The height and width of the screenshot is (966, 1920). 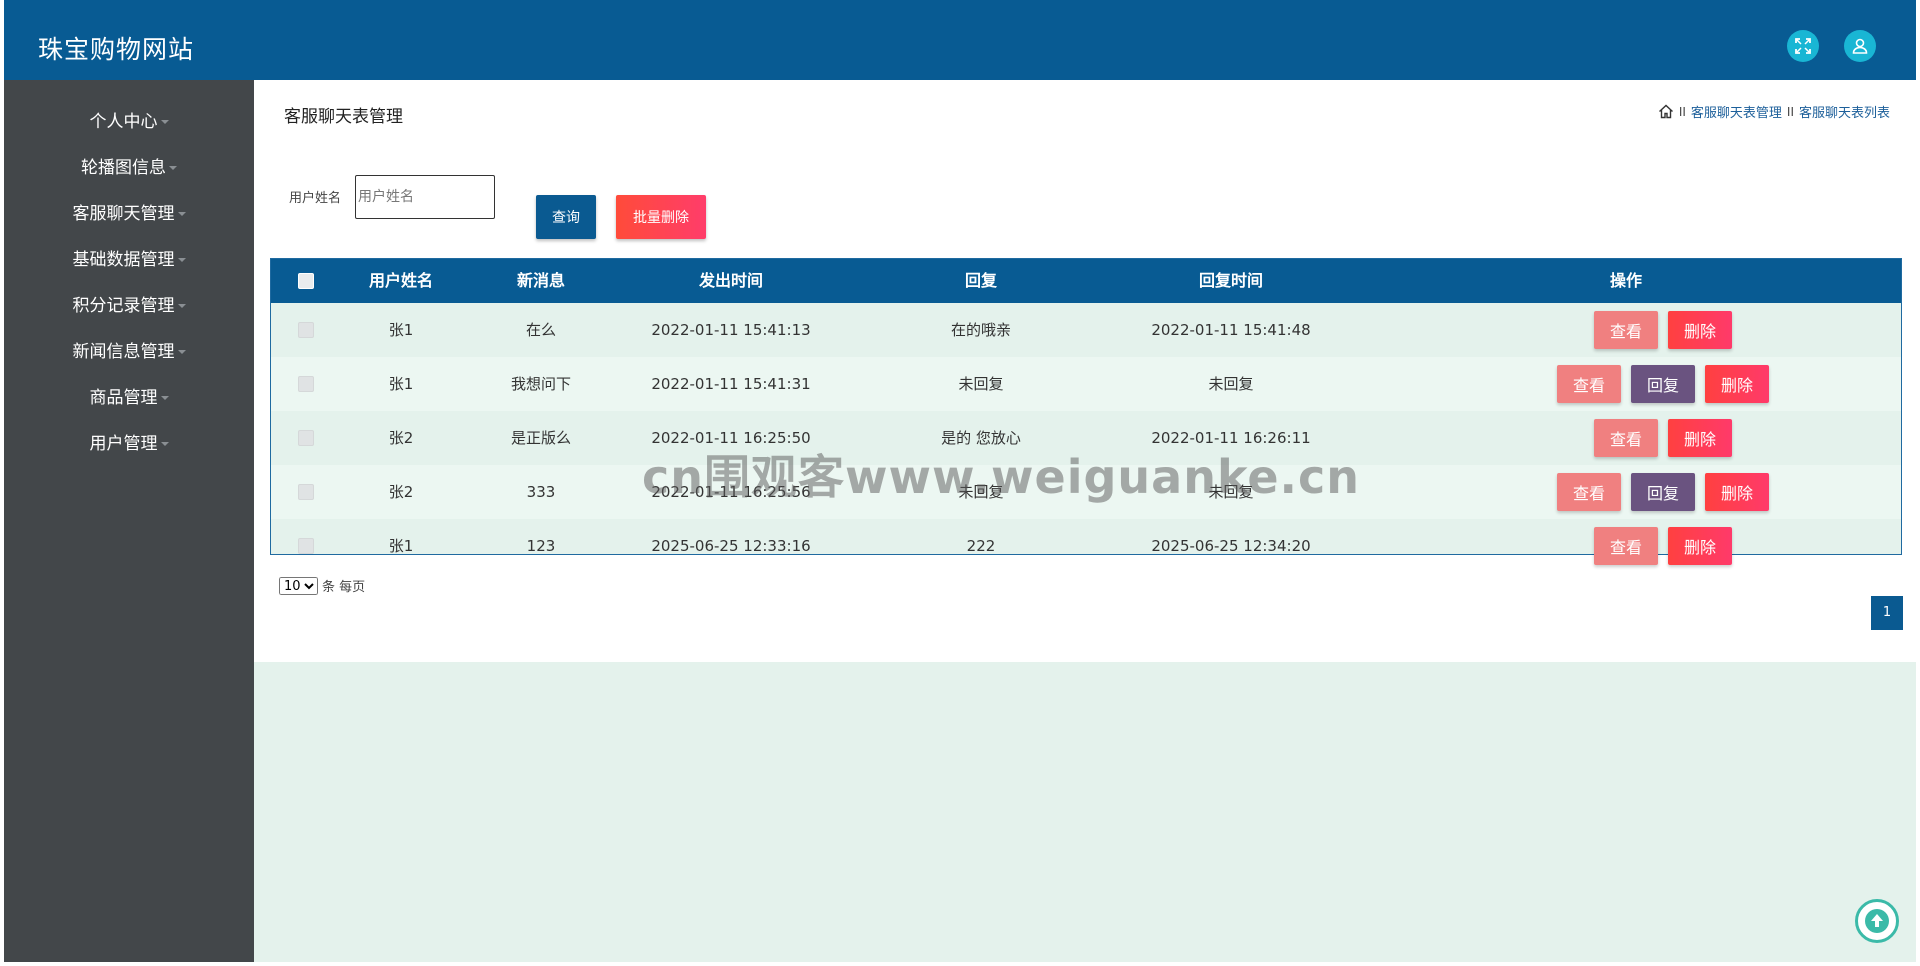 What do you see at coordinates (1844, 111) in the screenshot?
I see `breadcrumb-chat-list: 客服聊天表列表` at bounding box center [1844, 111].